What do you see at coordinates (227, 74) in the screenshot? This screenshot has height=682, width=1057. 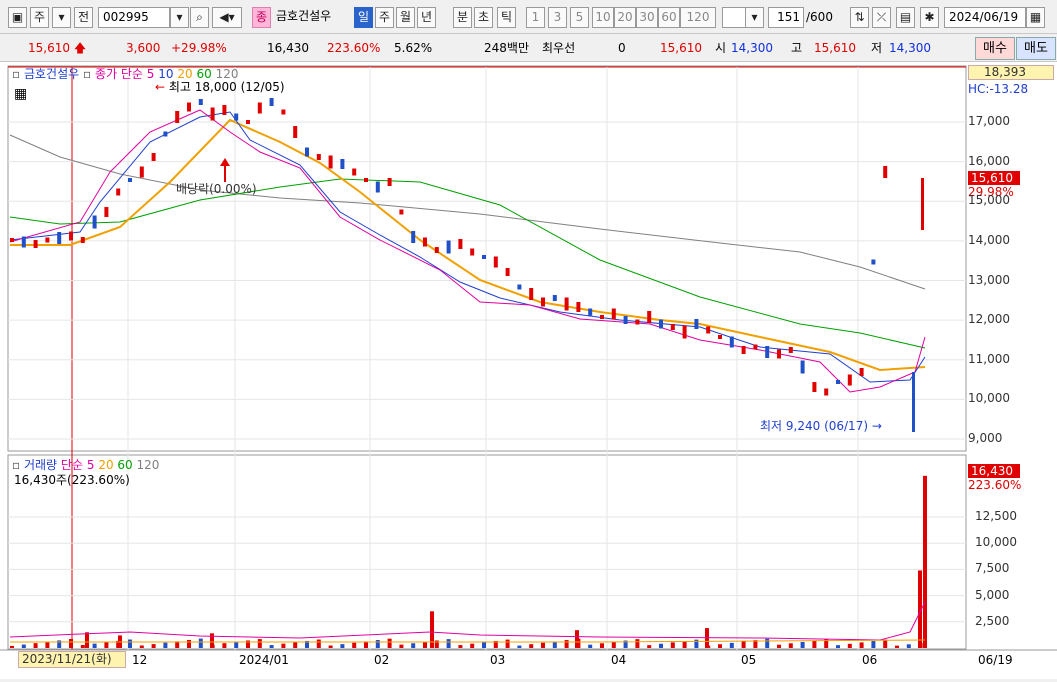 I see `legend-ma-120: 120` at bounding box center [227, 74].